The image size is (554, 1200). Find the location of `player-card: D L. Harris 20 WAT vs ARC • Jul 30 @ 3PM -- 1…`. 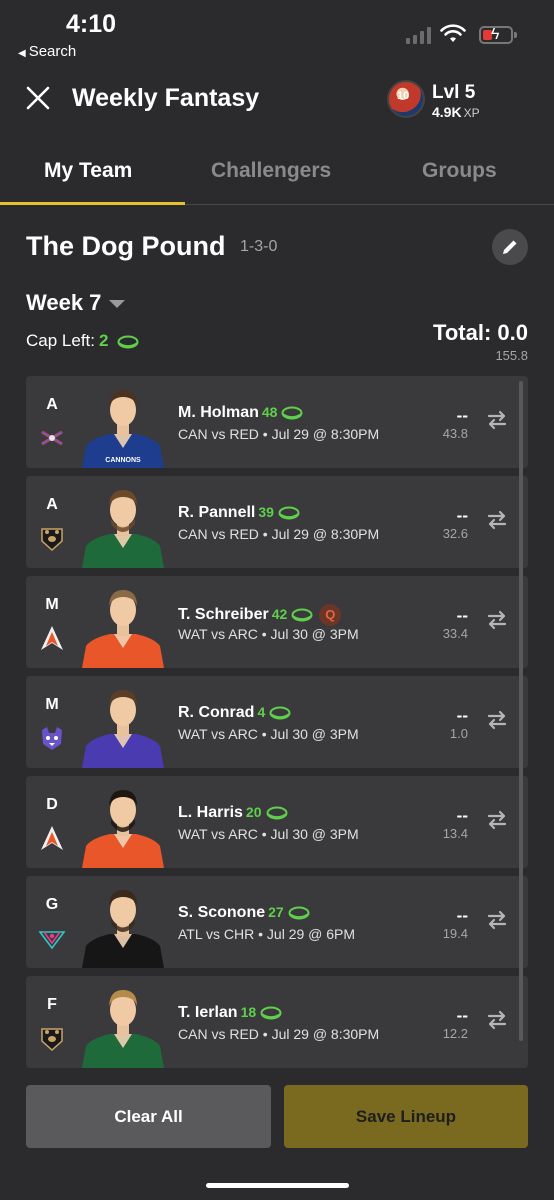

player-card: D L. Harris 20 WAT vs ARC • Jul 30 @ 3PM -- 1… is located at coordinates (277, 822).